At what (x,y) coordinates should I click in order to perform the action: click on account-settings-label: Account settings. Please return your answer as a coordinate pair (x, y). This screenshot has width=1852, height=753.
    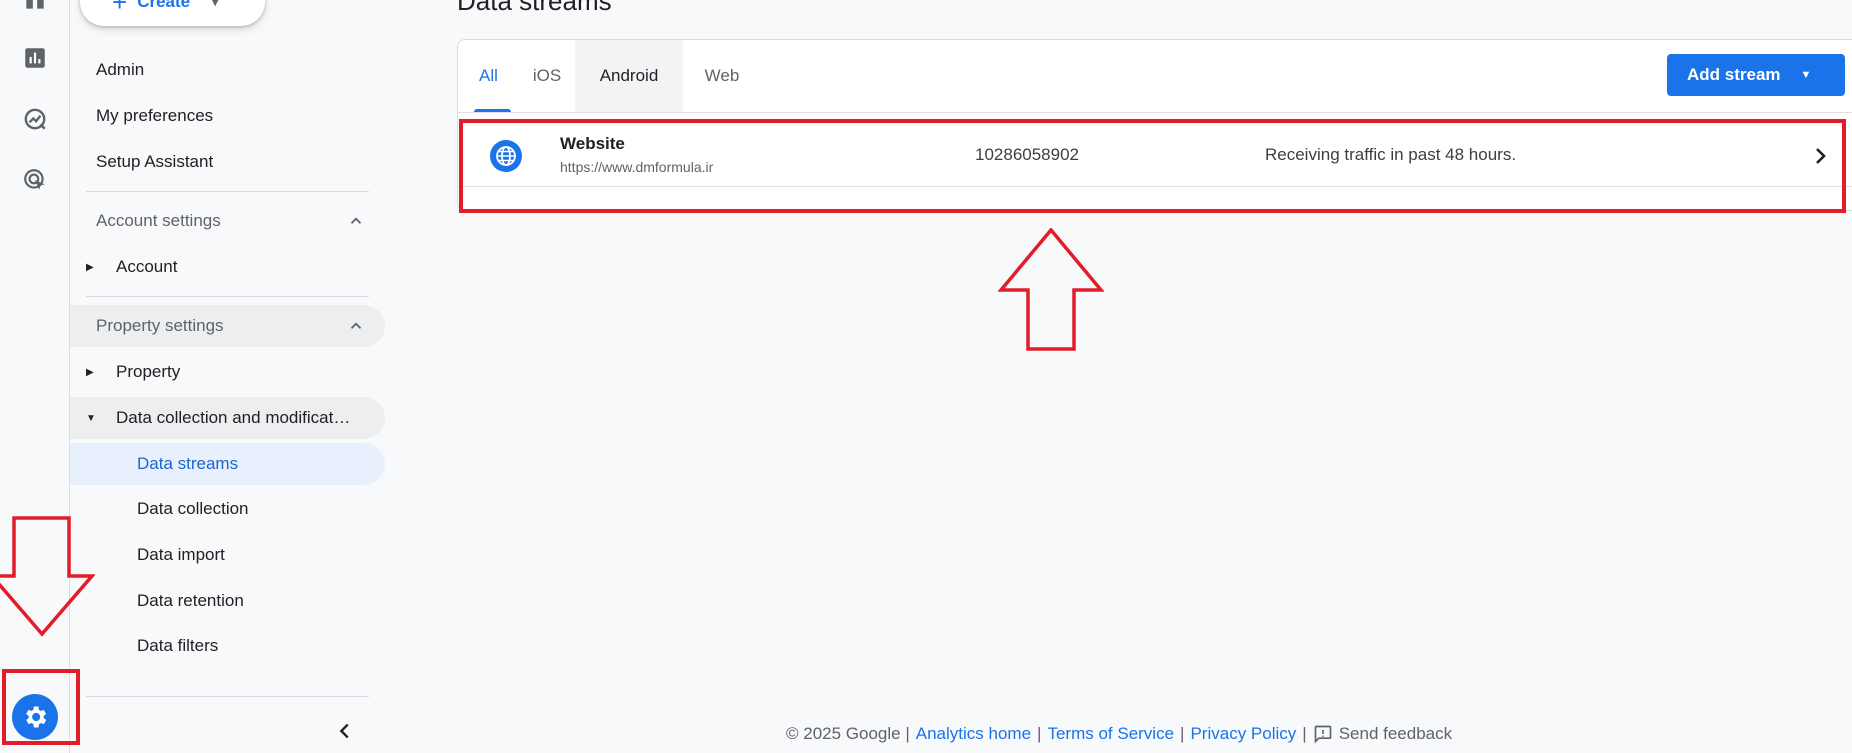
    Looking at the image, I should click on (158, 220).